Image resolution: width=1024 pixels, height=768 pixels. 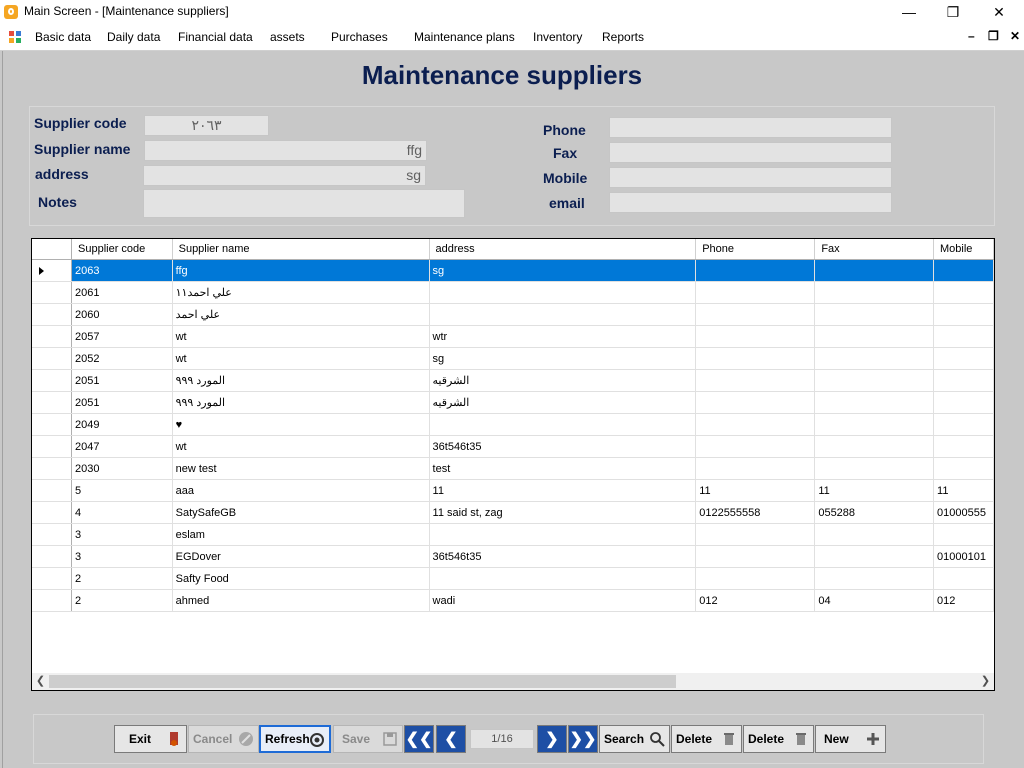 What do you see at coordinates (563, 468) in the screenshot?
I see `table-cell: test` at bounding box center [563, 468].